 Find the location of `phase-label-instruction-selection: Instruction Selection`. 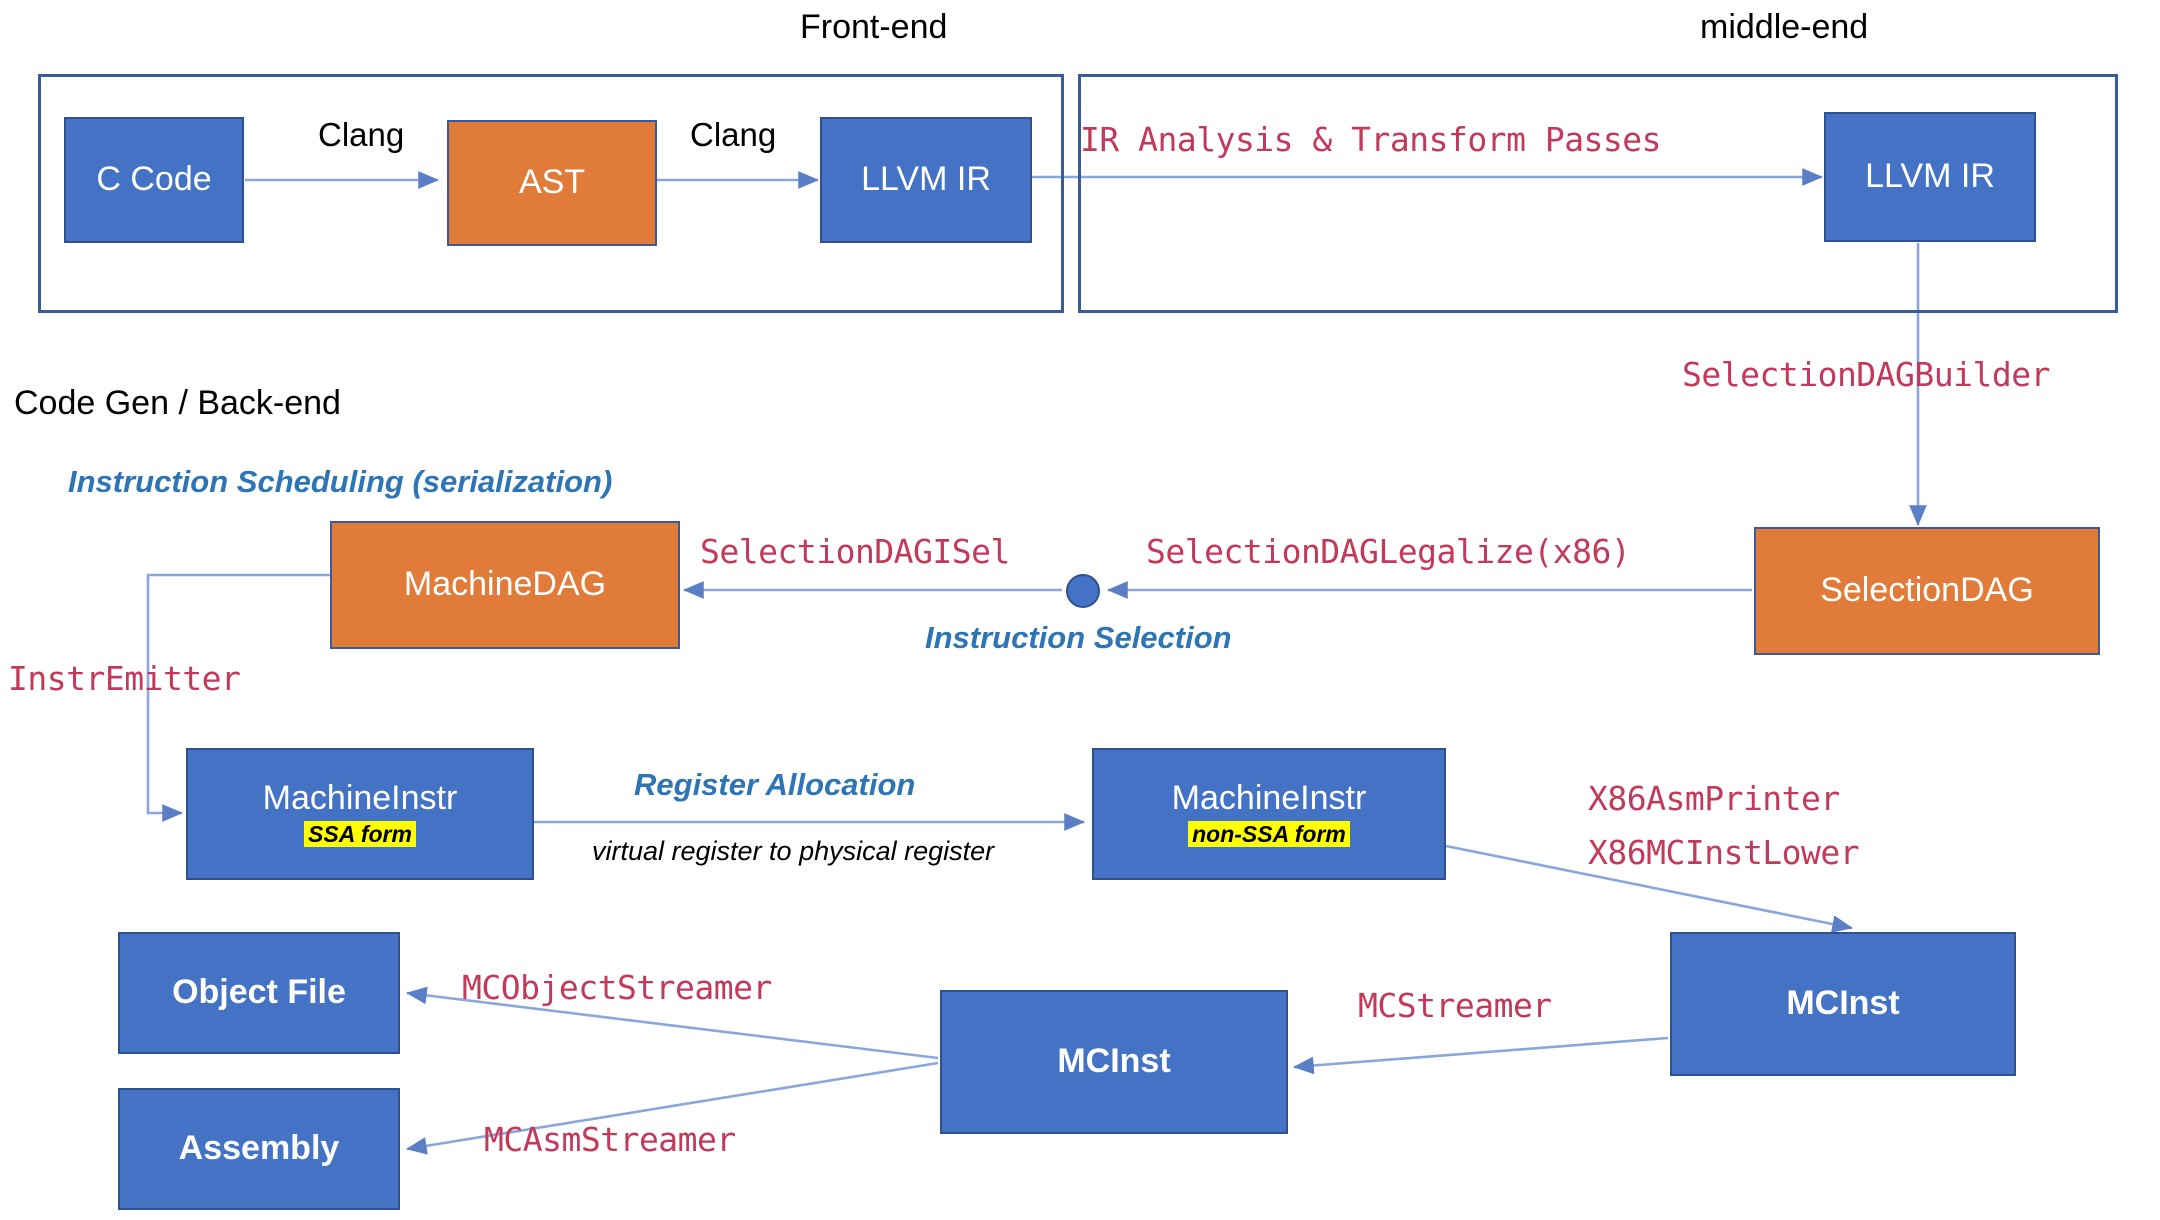

phase-label-instruction-selection: Instruction Selection is located at coordinates (1078, 637).